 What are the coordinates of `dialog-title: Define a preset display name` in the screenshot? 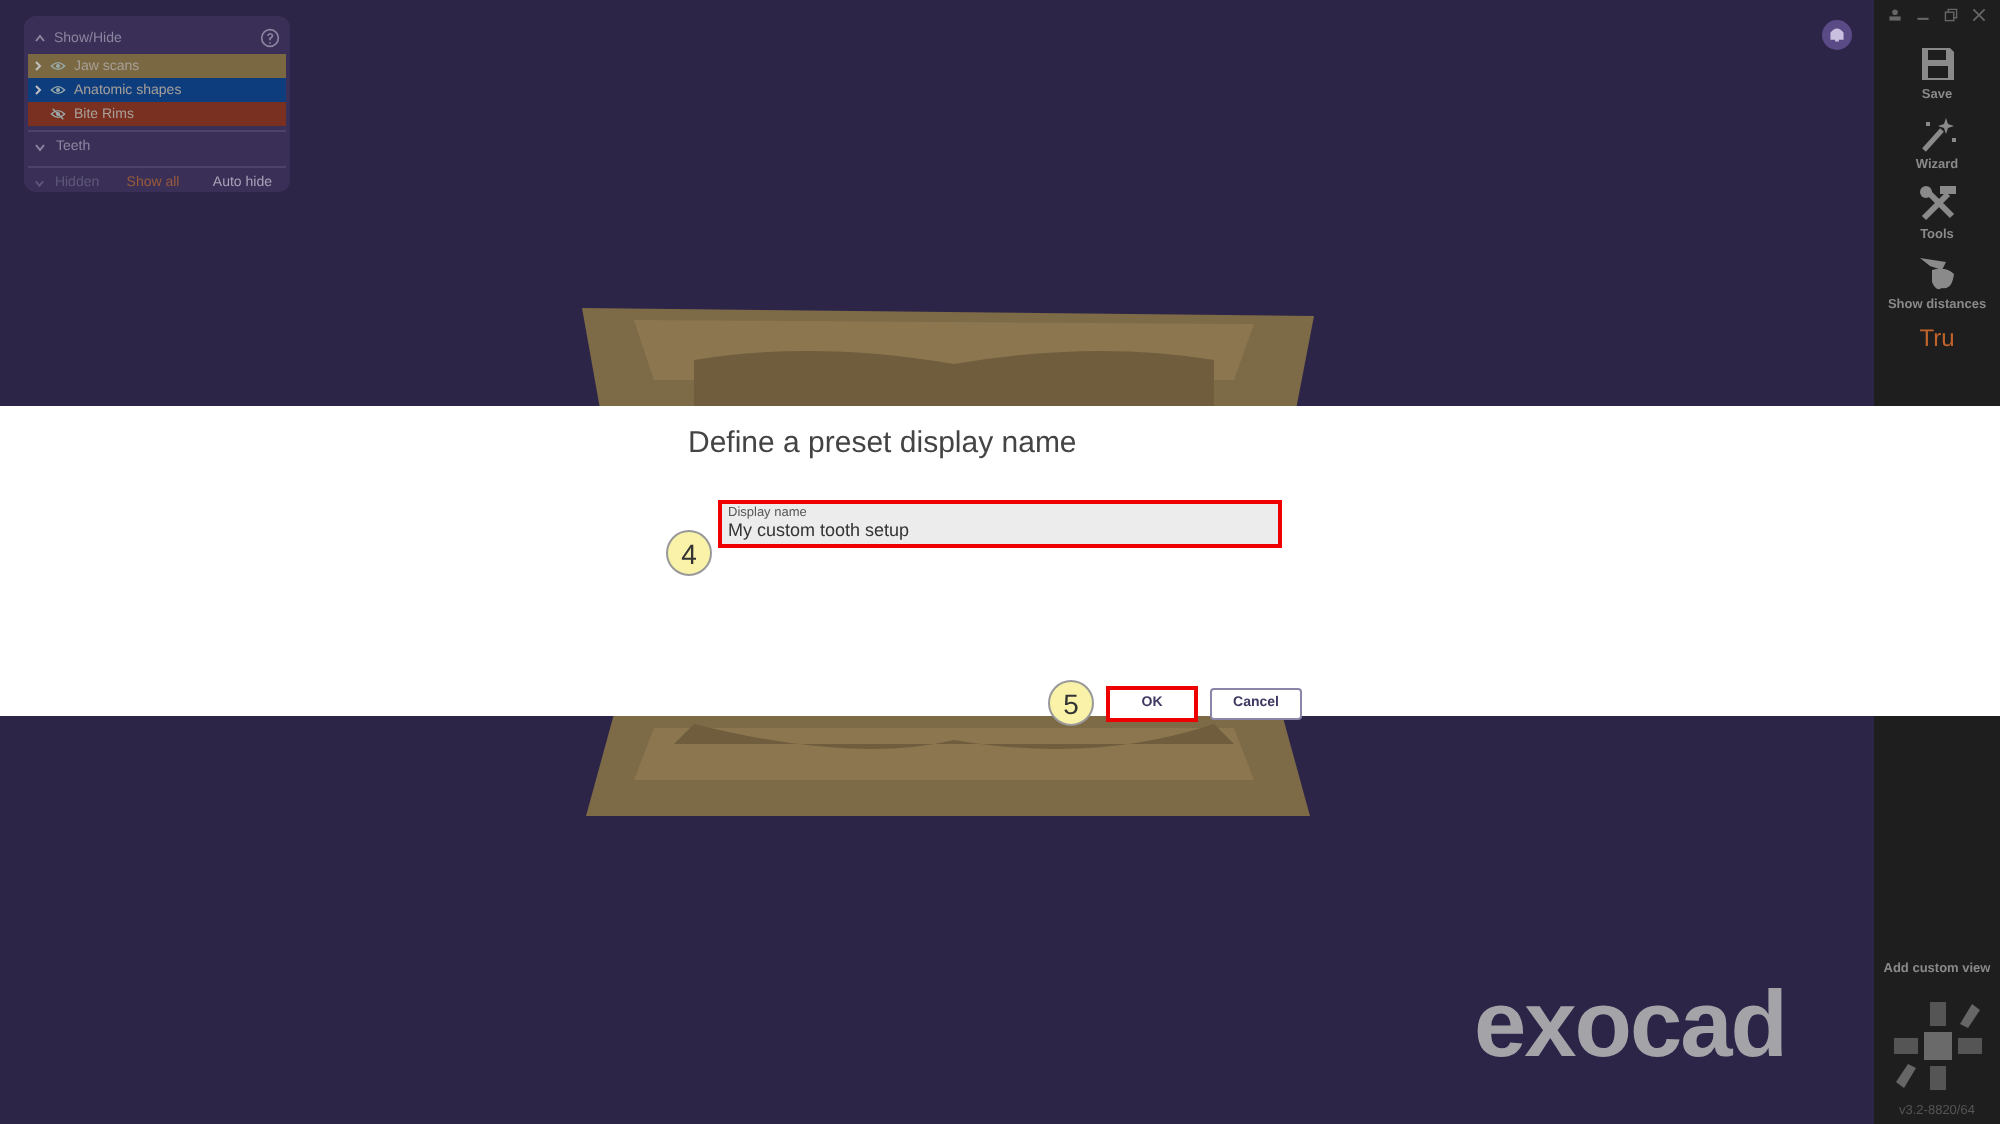 It's located at (882, 443).